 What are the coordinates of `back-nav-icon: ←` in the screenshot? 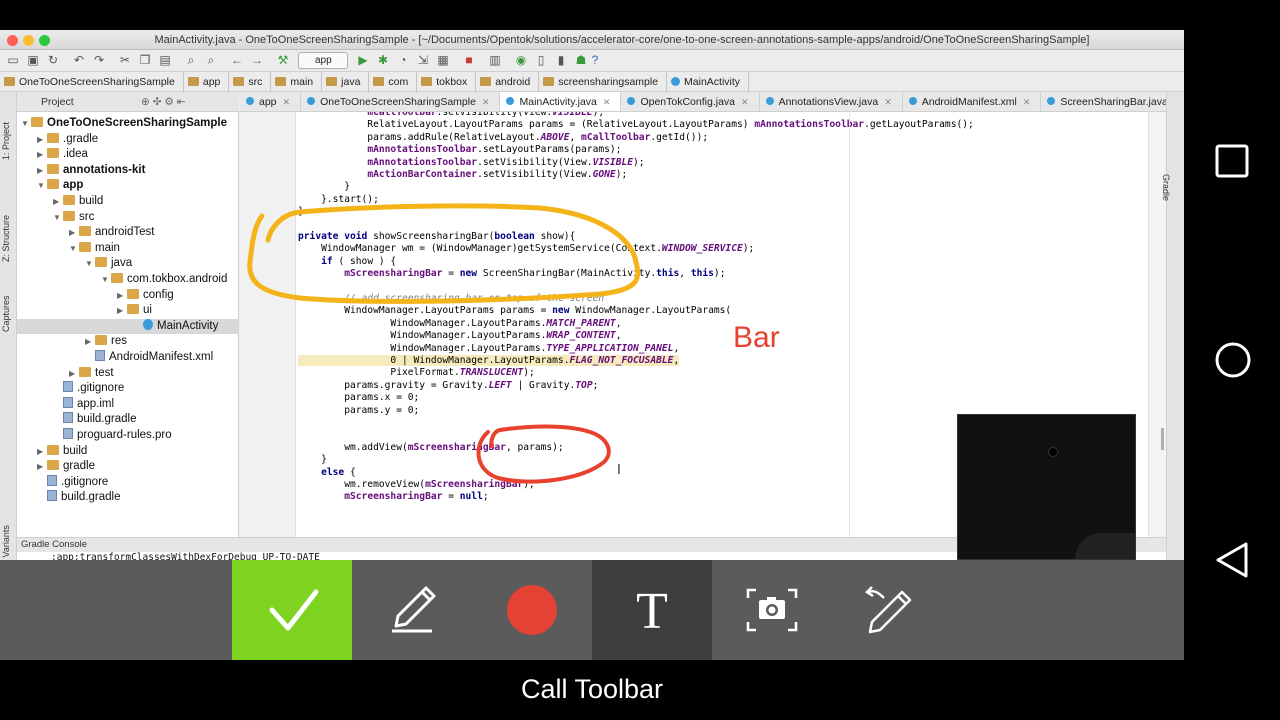 It's located at (237, 60).